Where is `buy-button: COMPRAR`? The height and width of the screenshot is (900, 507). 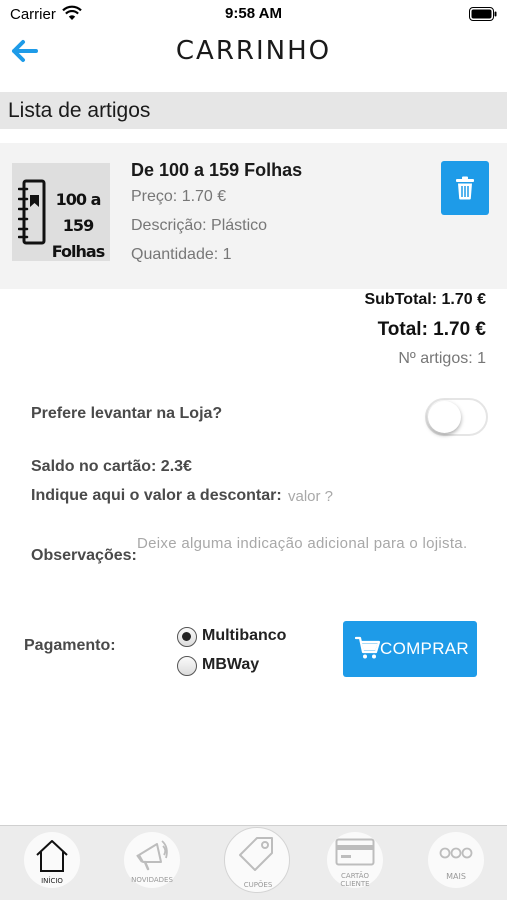
buy-button: COMPRAR is located at coordinates (410, 649).